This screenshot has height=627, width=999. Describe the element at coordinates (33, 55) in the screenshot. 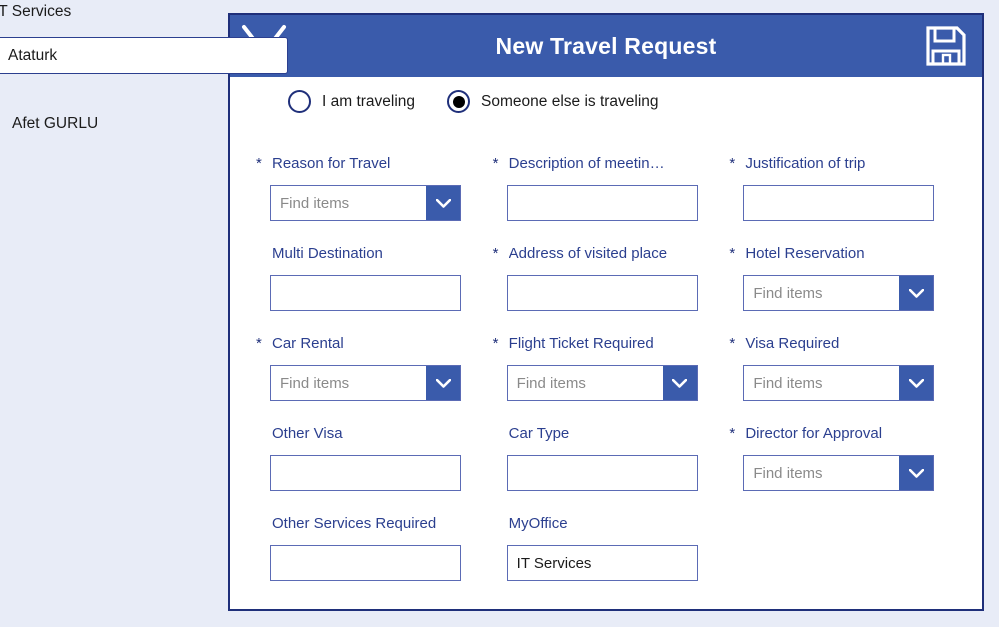

I see `overlay-value-text: Ataturk` at that location.